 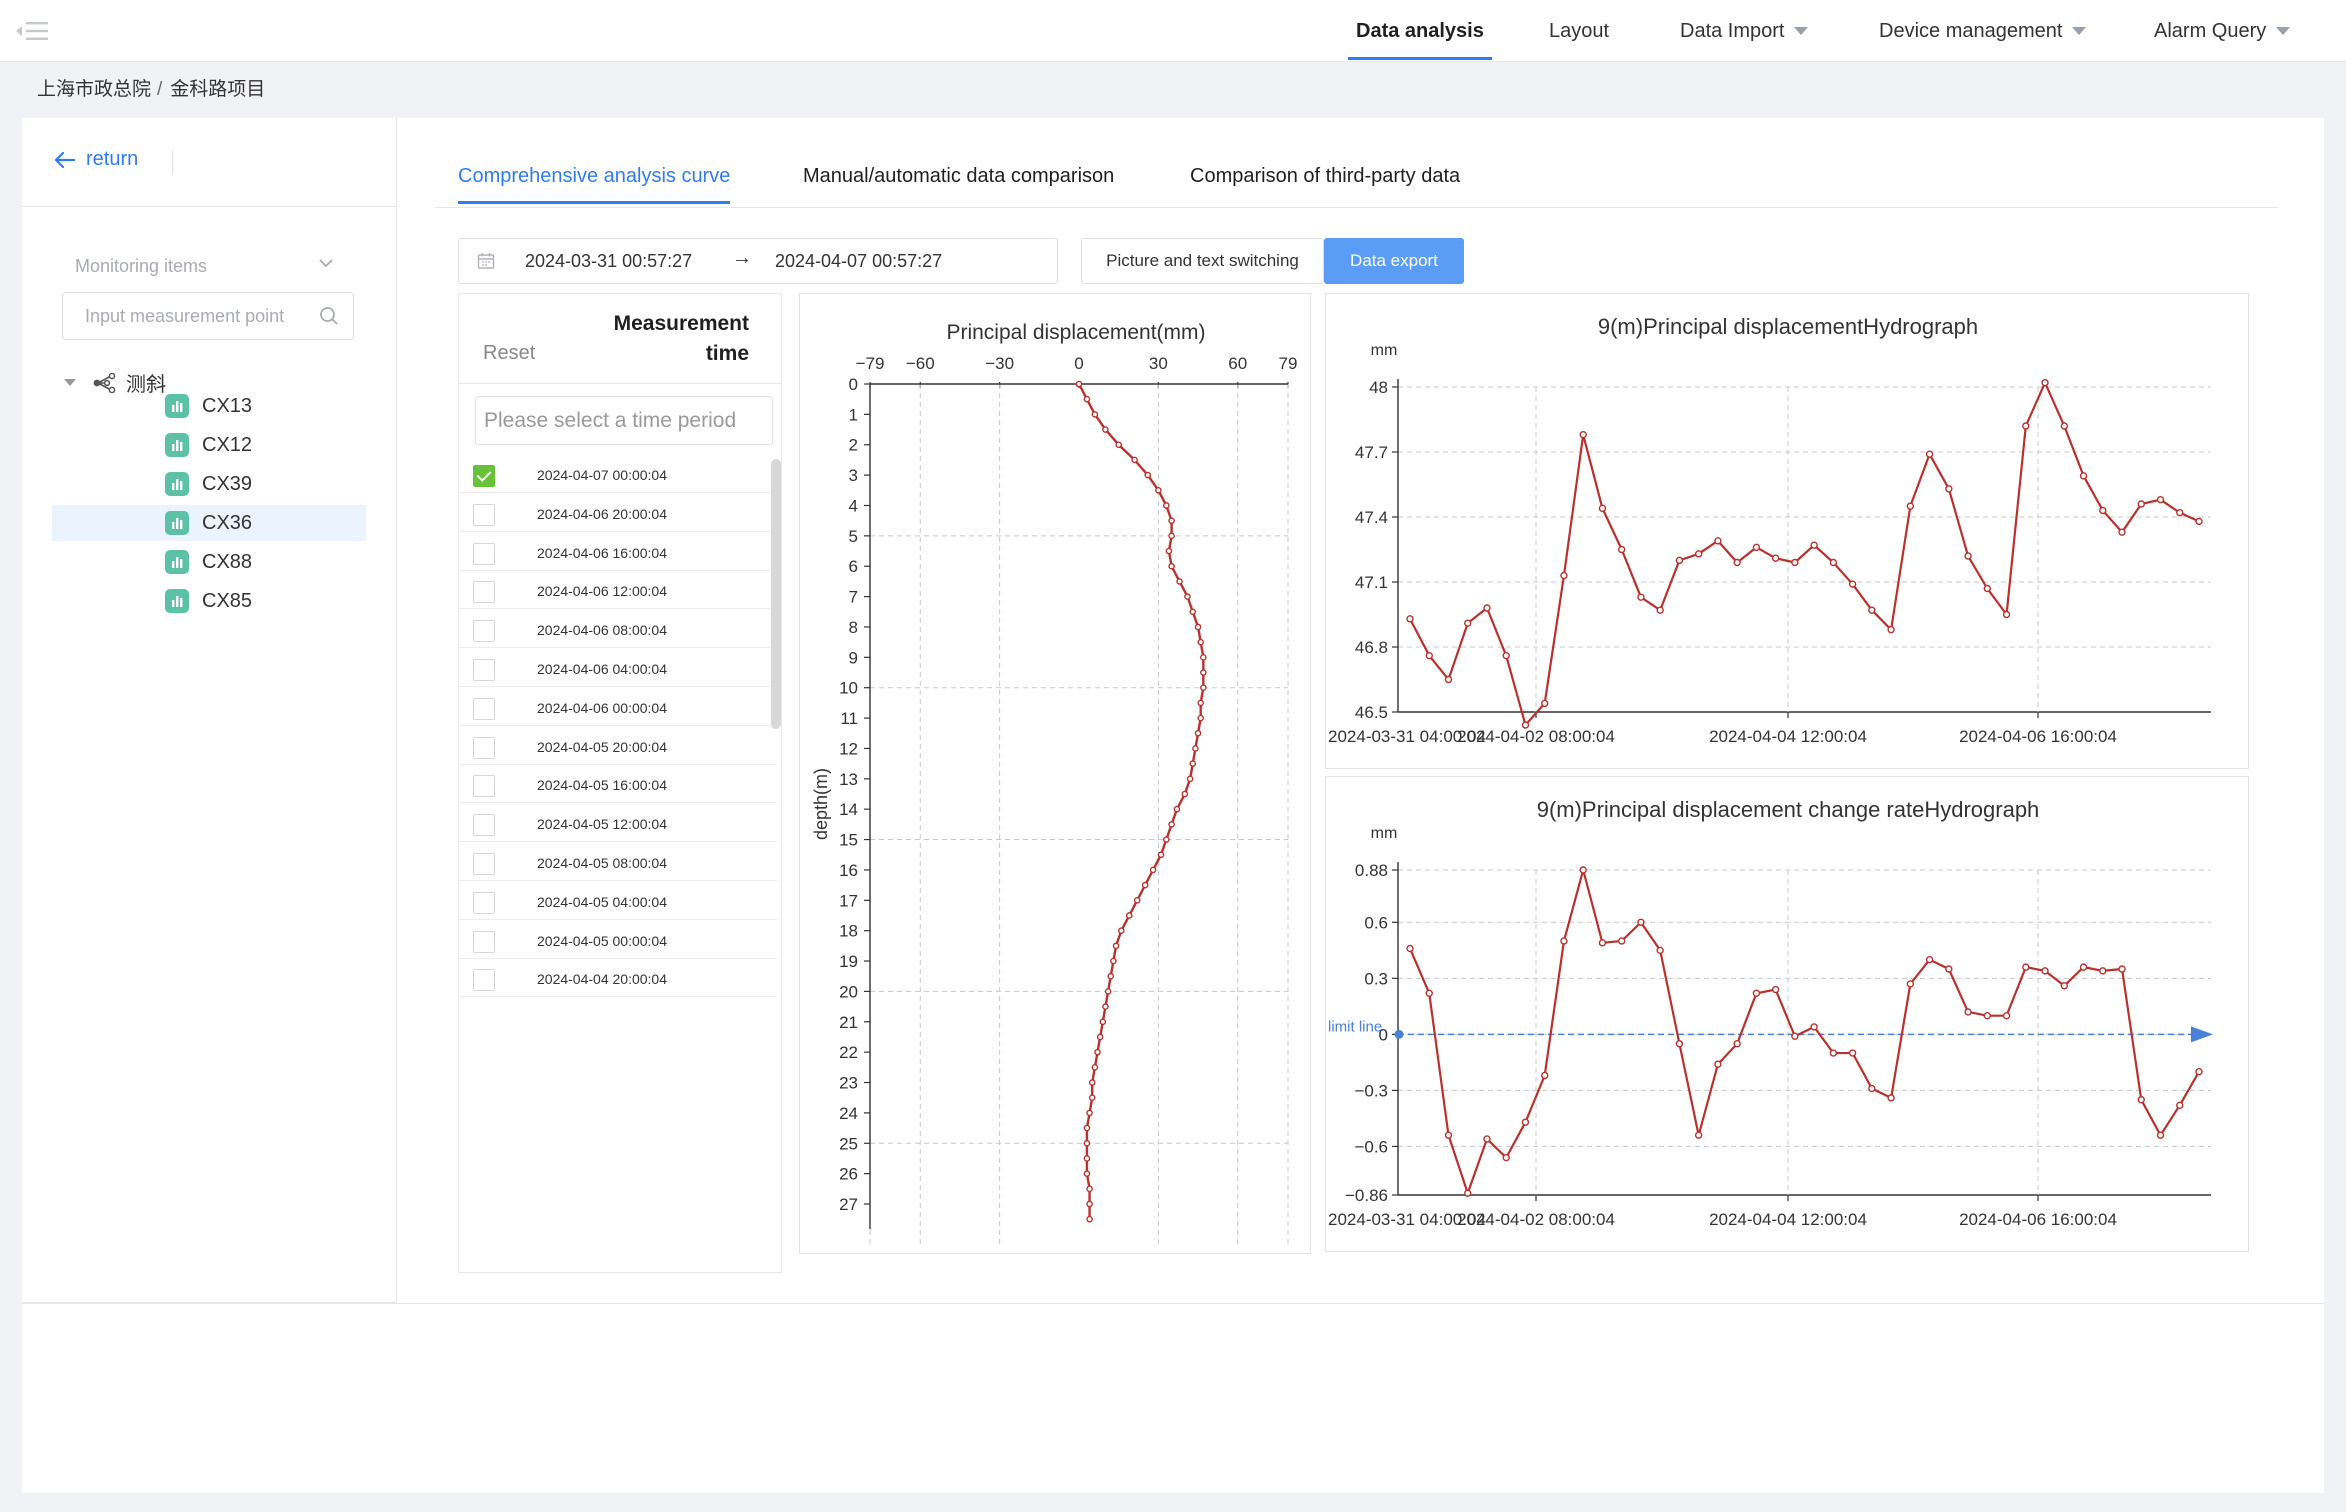 What do you see at coordinates (209, 601) in the screenshot?
I see `tree-item-cx85: CX85` at bounding box center [209, 601].